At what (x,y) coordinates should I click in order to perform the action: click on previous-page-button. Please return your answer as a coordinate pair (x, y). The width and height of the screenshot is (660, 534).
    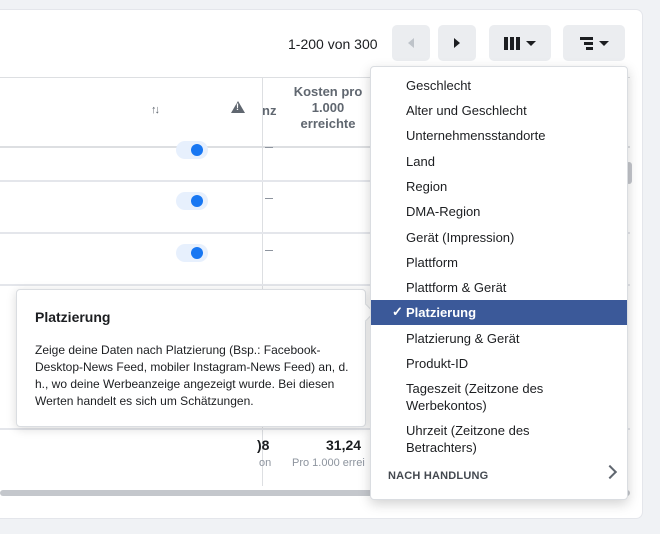
    Looking at the image, I should click on (411, 43).